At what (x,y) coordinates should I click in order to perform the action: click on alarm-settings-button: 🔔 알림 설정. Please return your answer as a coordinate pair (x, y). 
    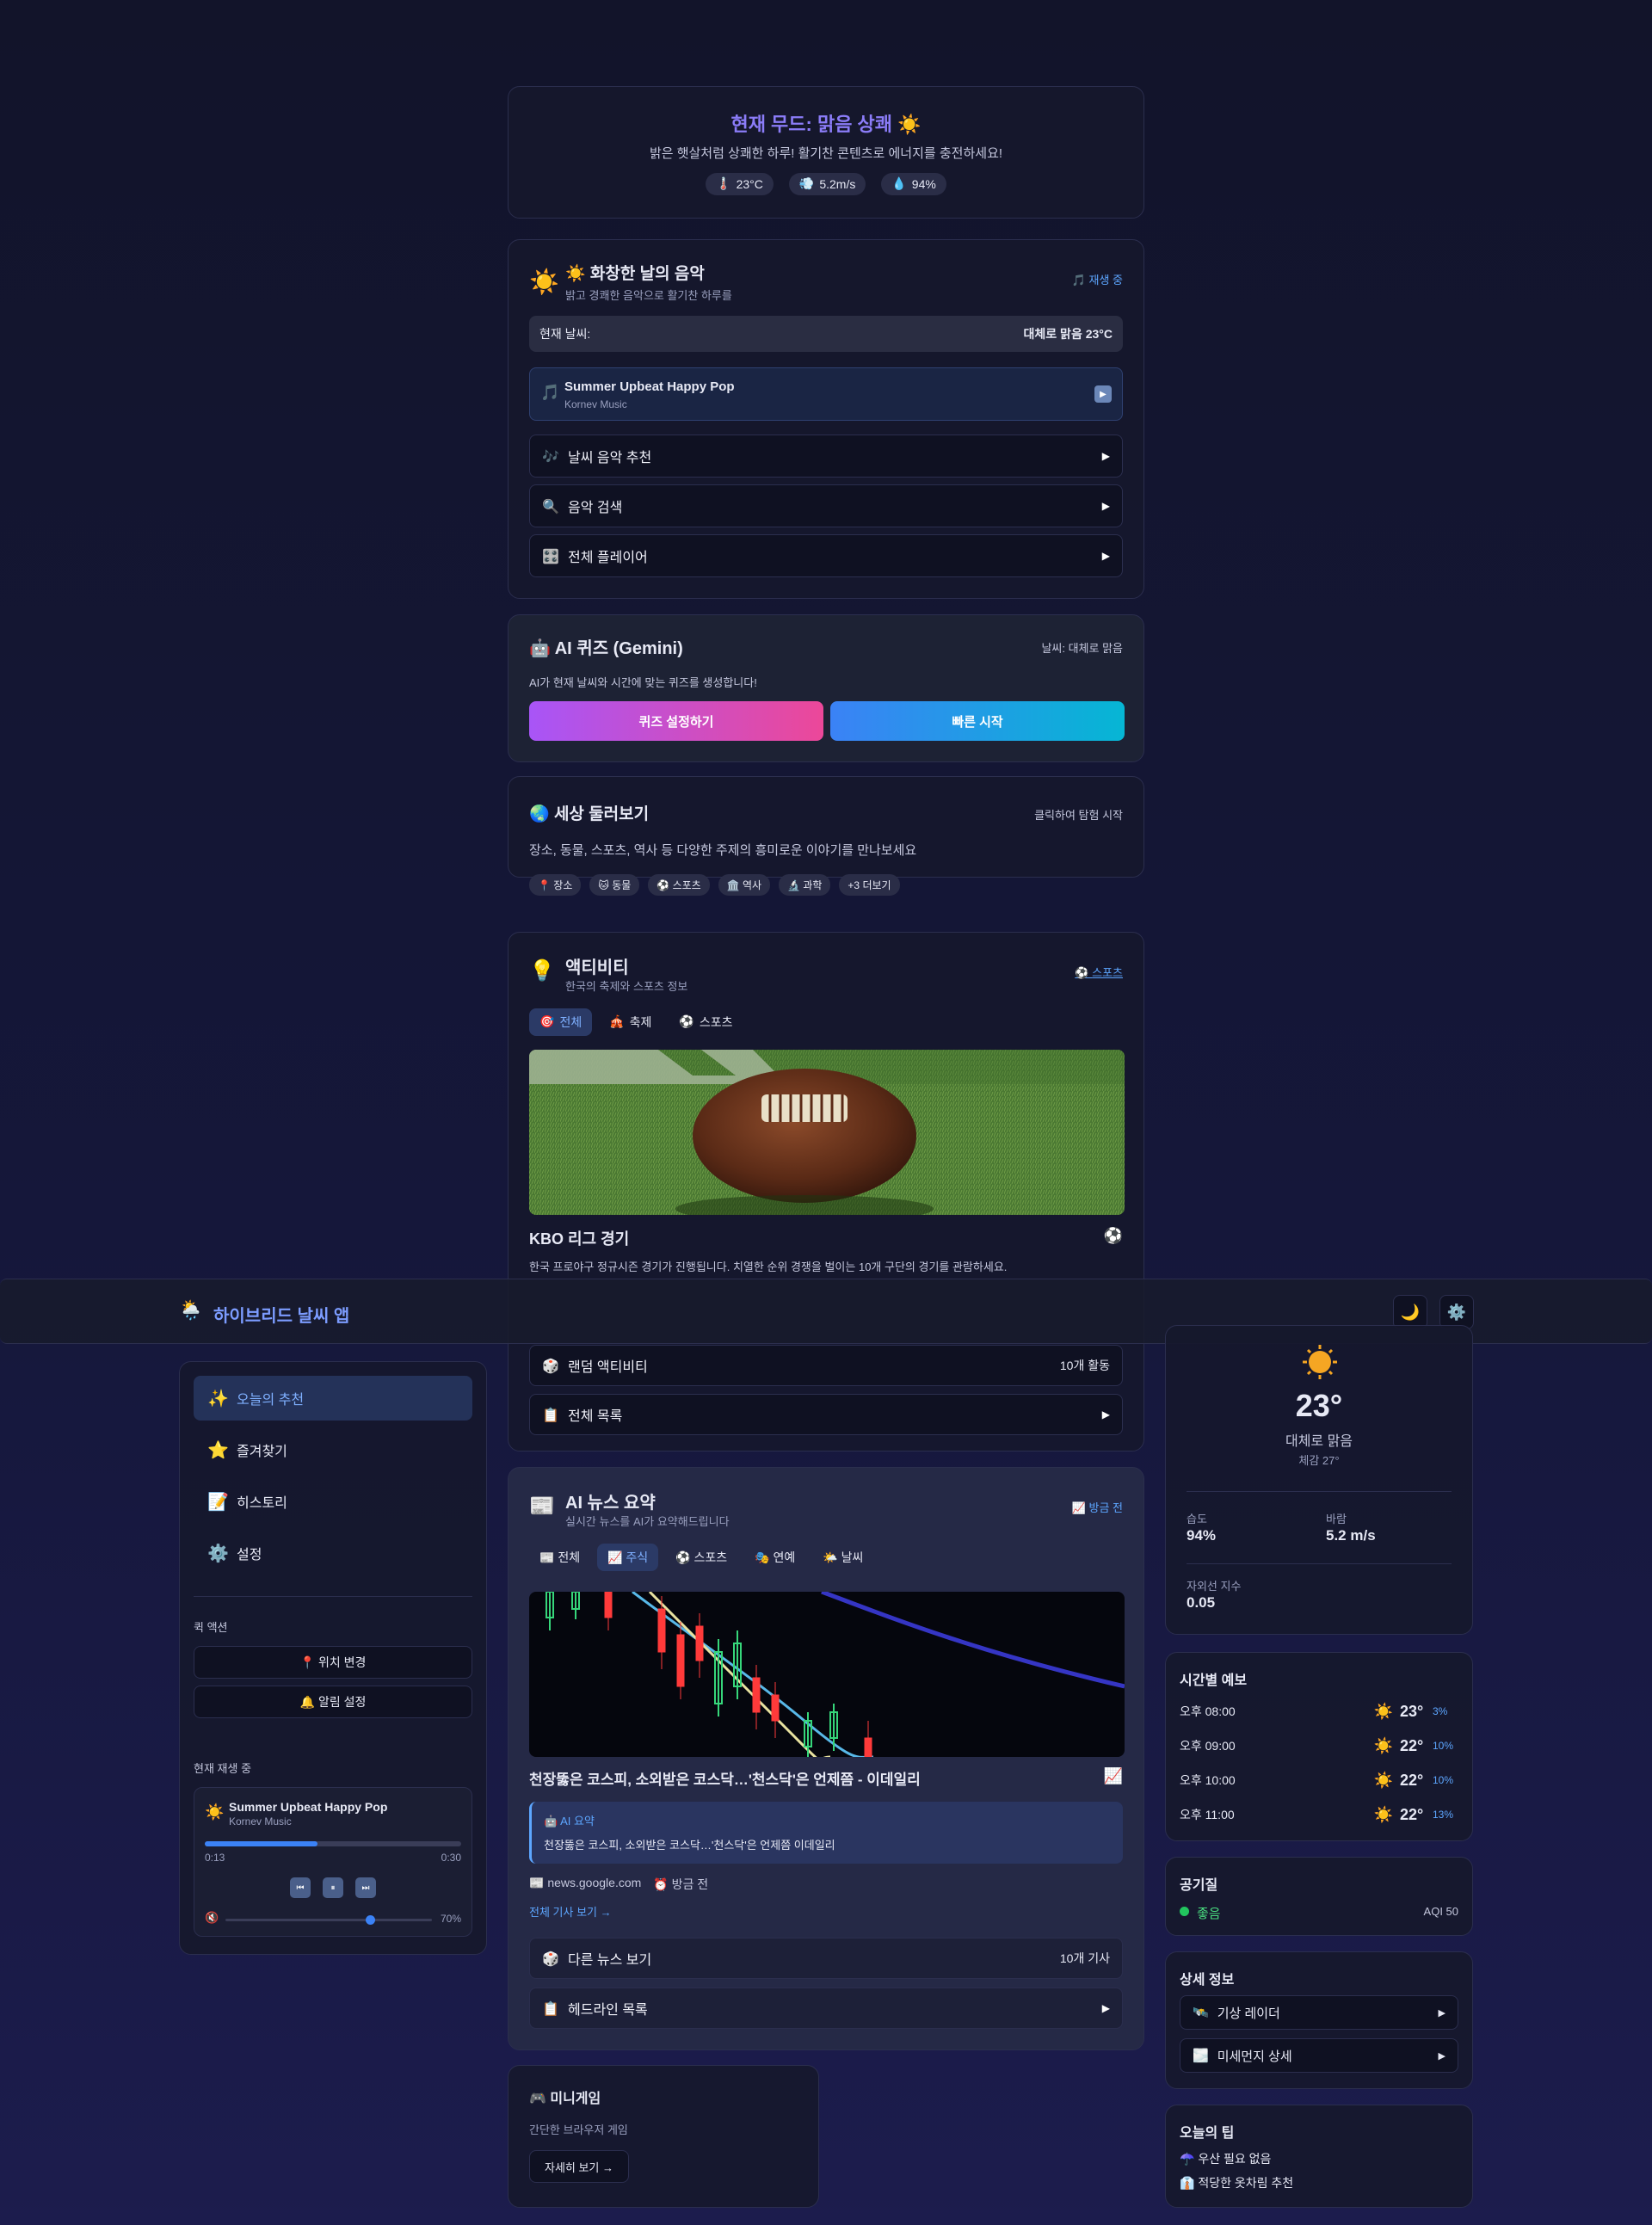
    Looking at the image, I should click on (333, 1702).